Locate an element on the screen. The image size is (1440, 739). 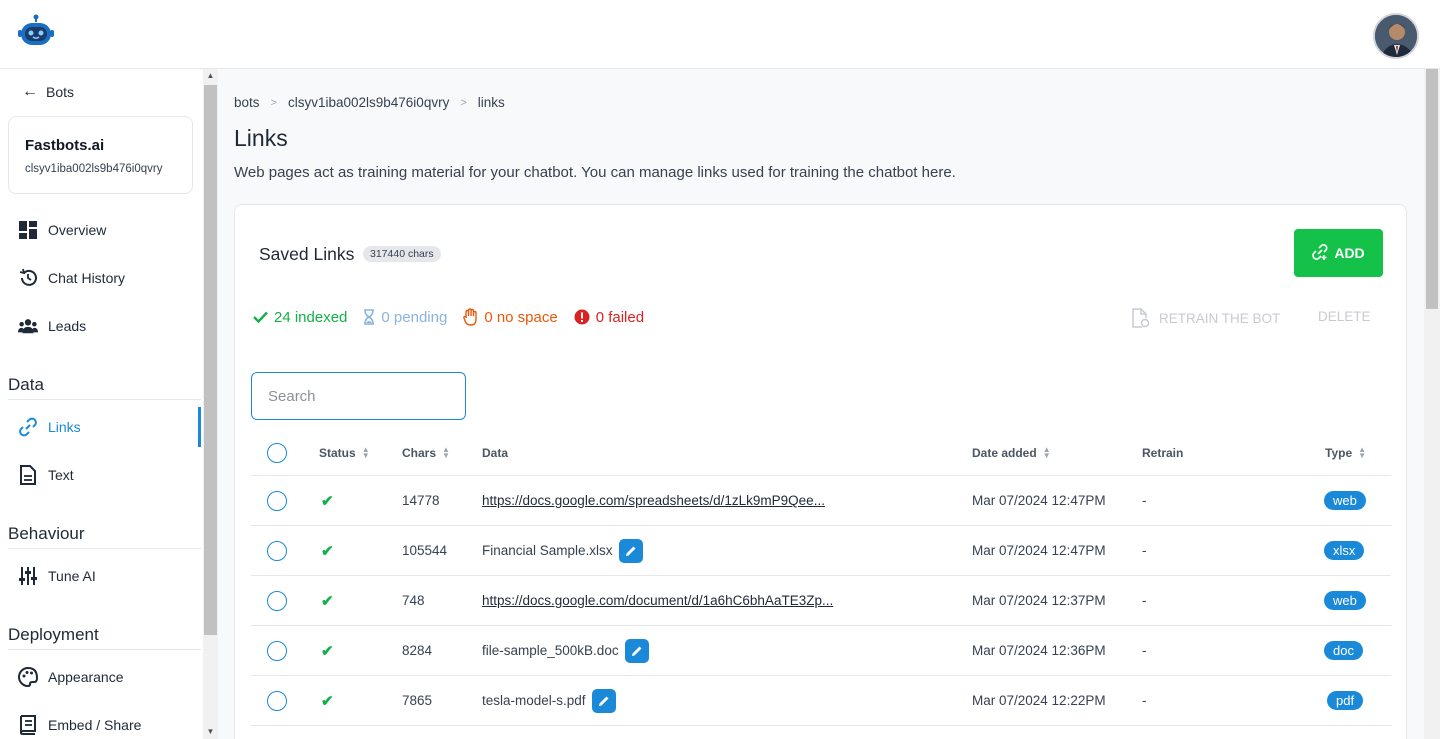
scroll-up-arrow-icon: ▲ is located at coordinates (210, 76).